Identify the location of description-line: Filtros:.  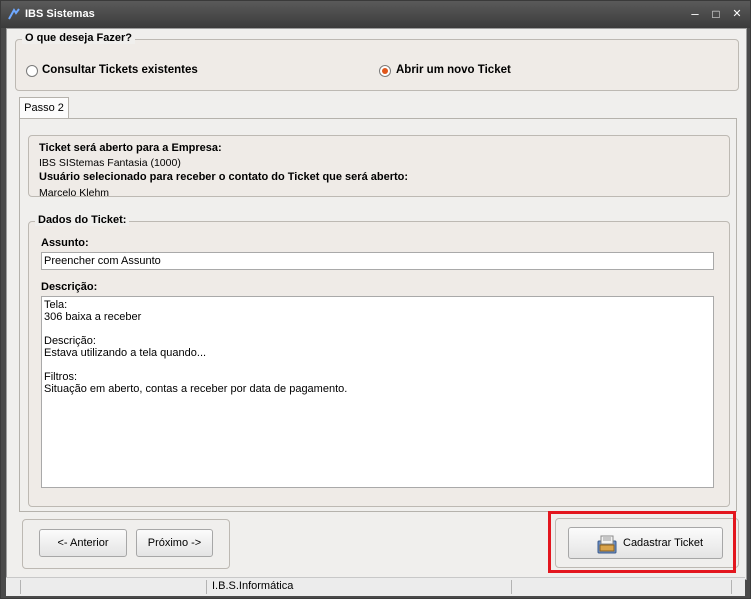
(60, 377).